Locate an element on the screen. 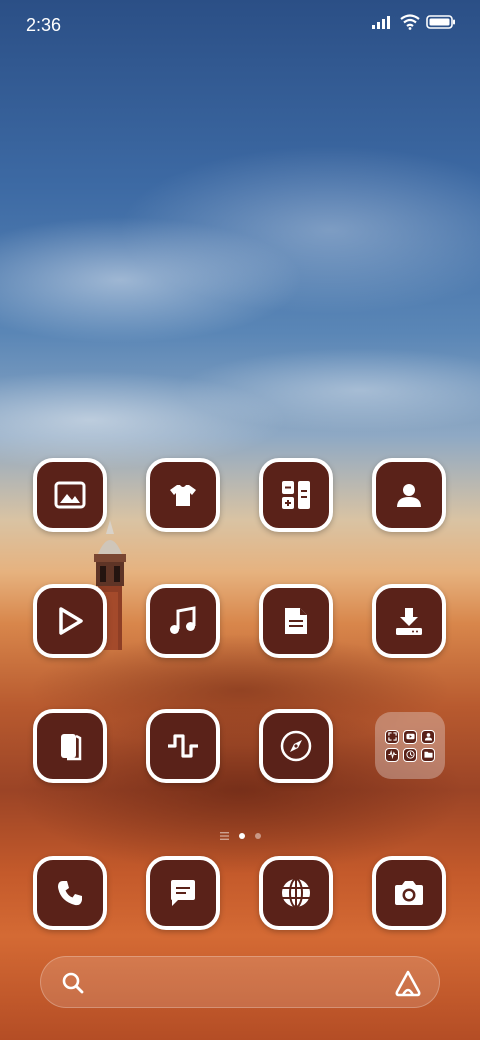 The width and height of the screenshot is (480, 1040). youtube-icon is located at coordinates (410, 736).